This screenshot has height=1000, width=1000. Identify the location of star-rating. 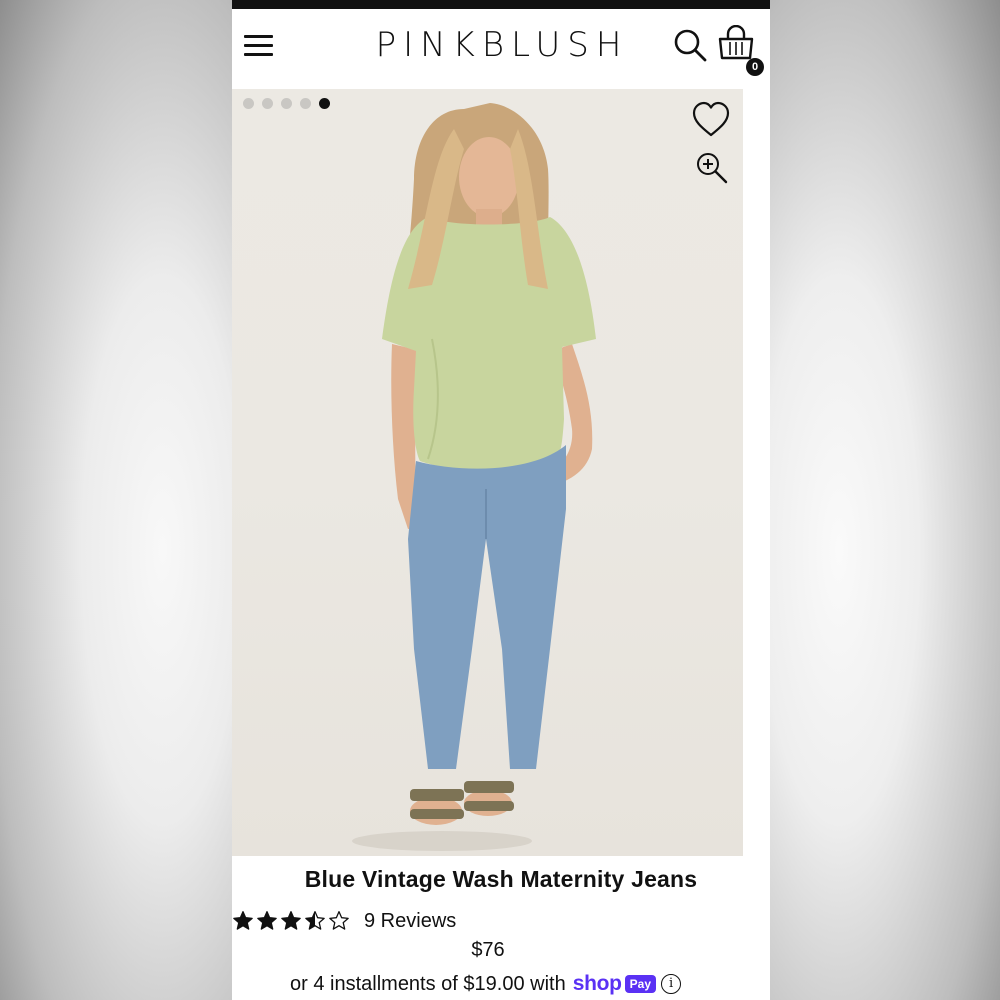
(291, 921).